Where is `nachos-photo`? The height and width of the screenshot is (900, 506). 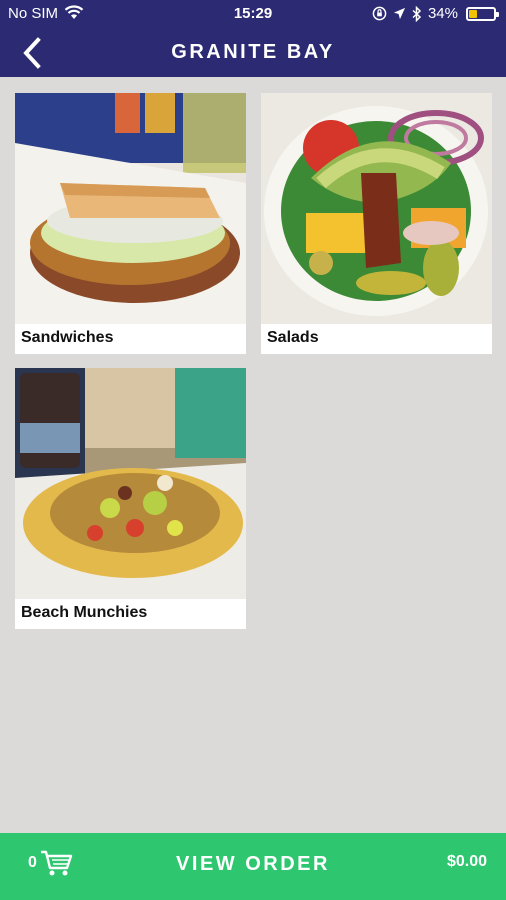
nachos-photo is located at coordinates (130, 483).